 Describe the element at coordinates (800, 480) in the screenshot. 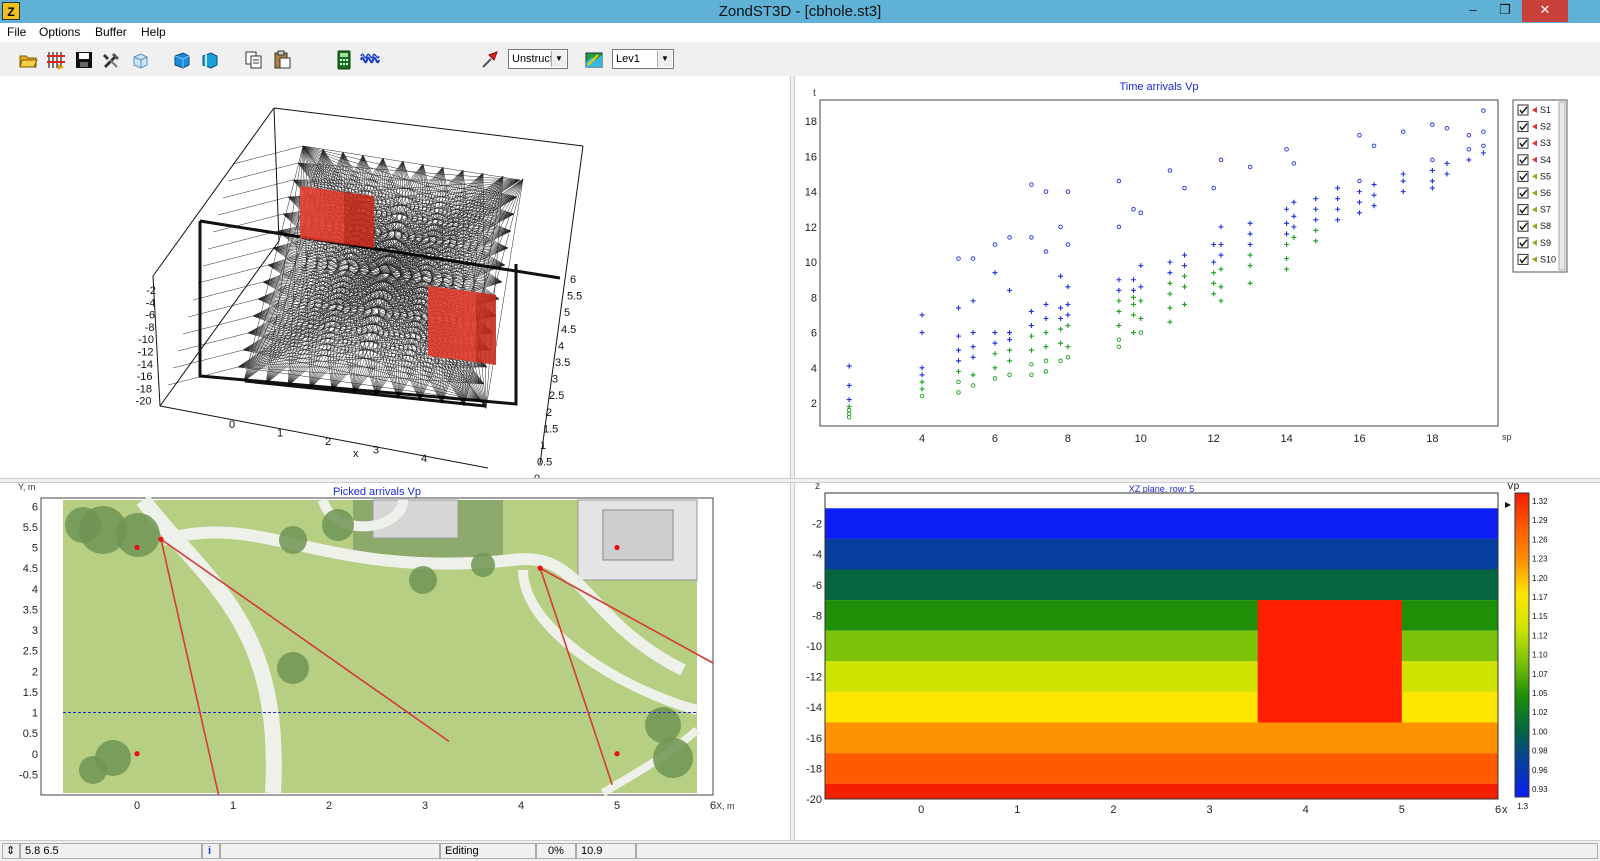

I see `horizontal-splitter` at that location.